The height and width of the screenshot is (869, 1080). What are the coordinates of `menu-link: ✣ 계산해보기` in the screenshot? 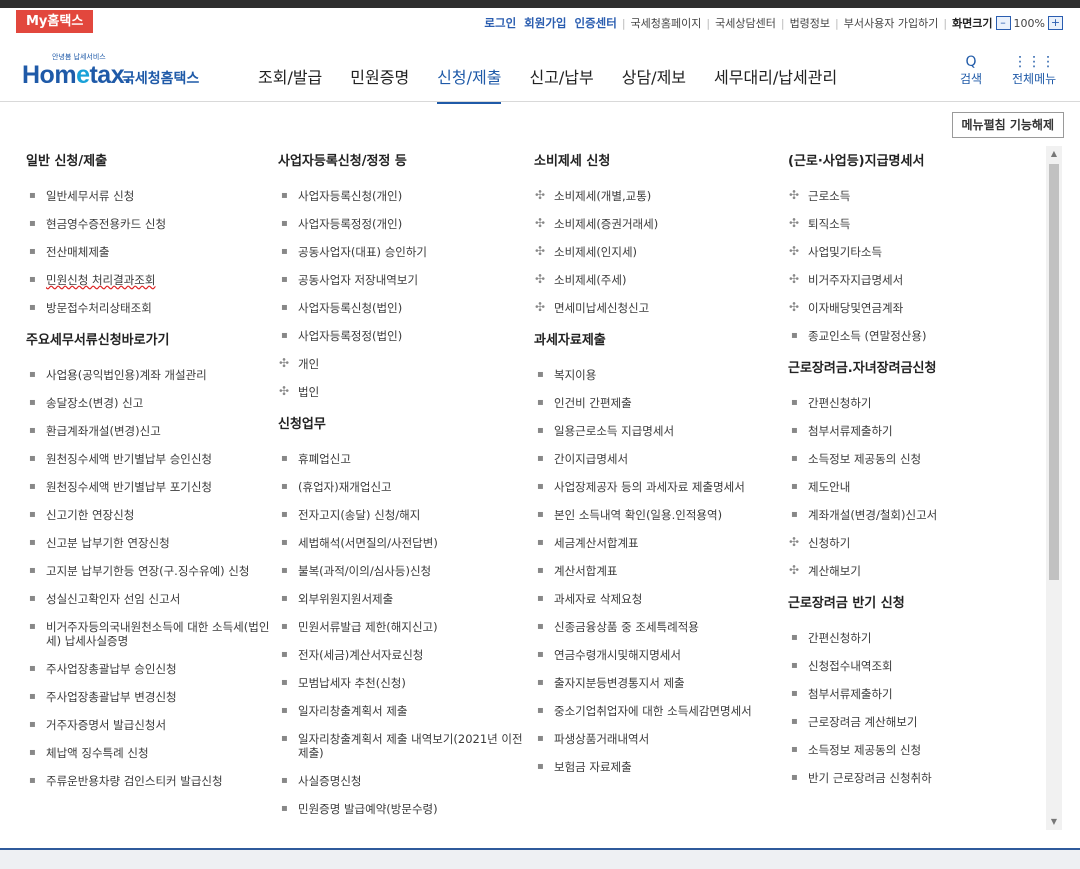 It's located at (913, 570).